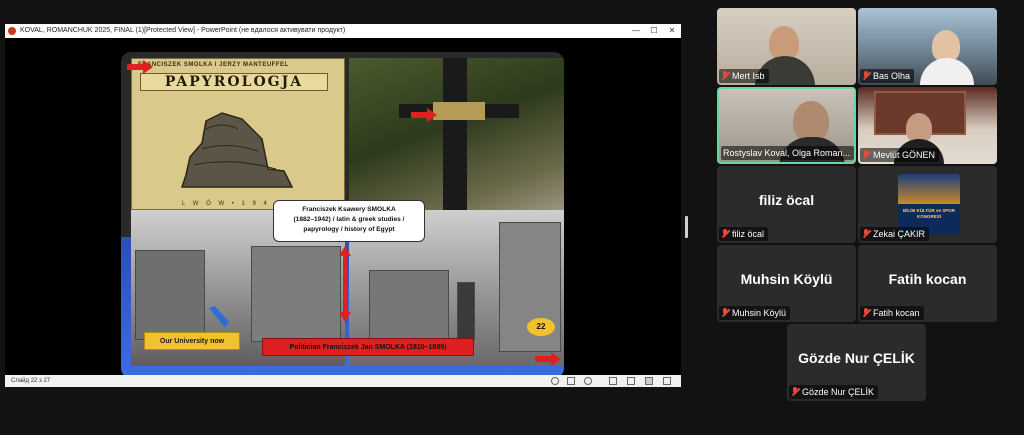 The width and height of the screenshot is (1024, 435). I want to click on participant-name-tag: Muhsin Köylü, so click(755, 313).